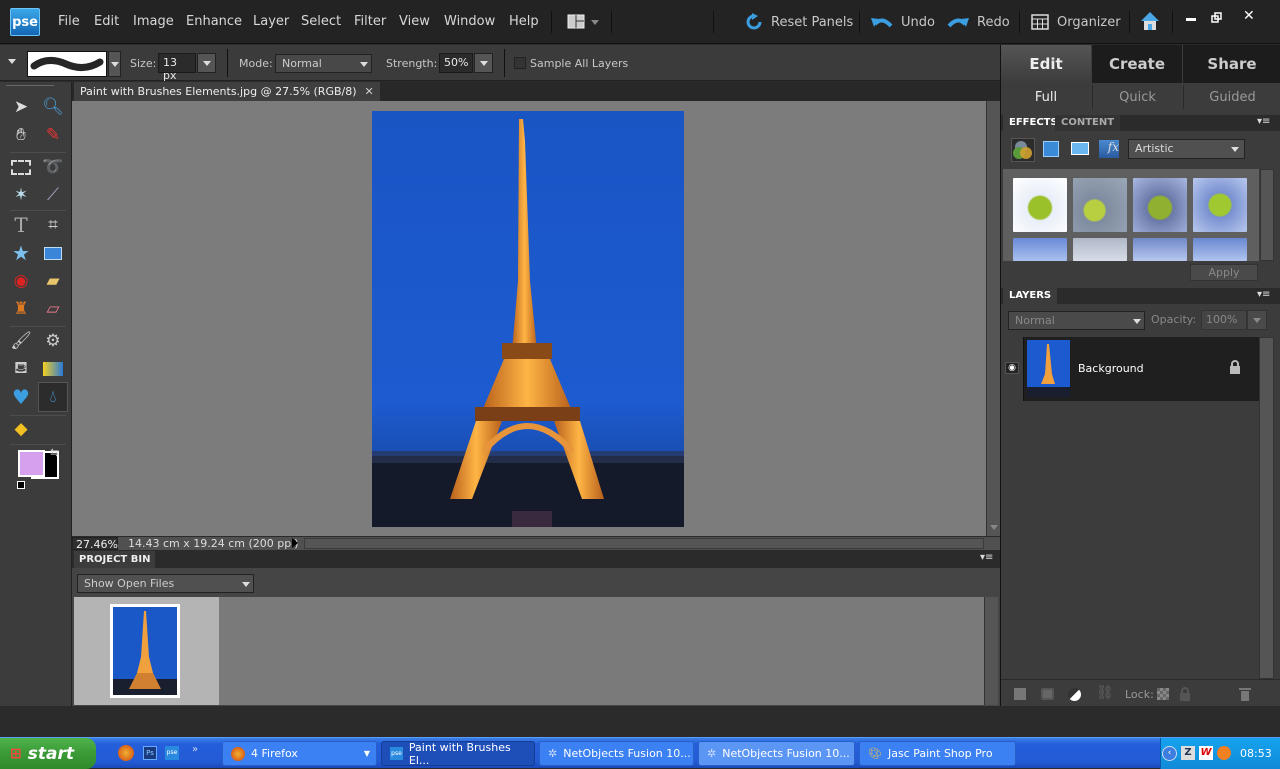 Image resolution: width=1280 pixels, height=769 pixels. I want to click on new-layer-icon, so click(1020, 694).